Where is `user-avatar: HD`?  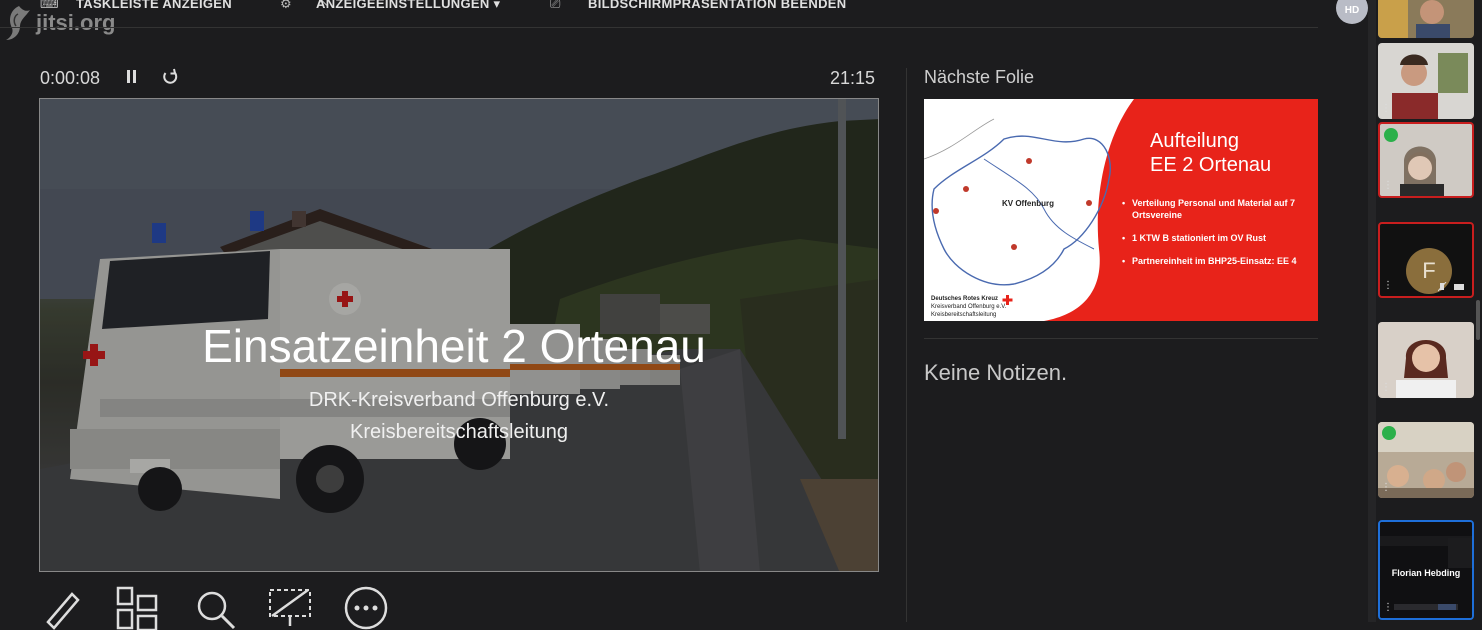 user-avatar: HD is located at coordinates (1352, 12).